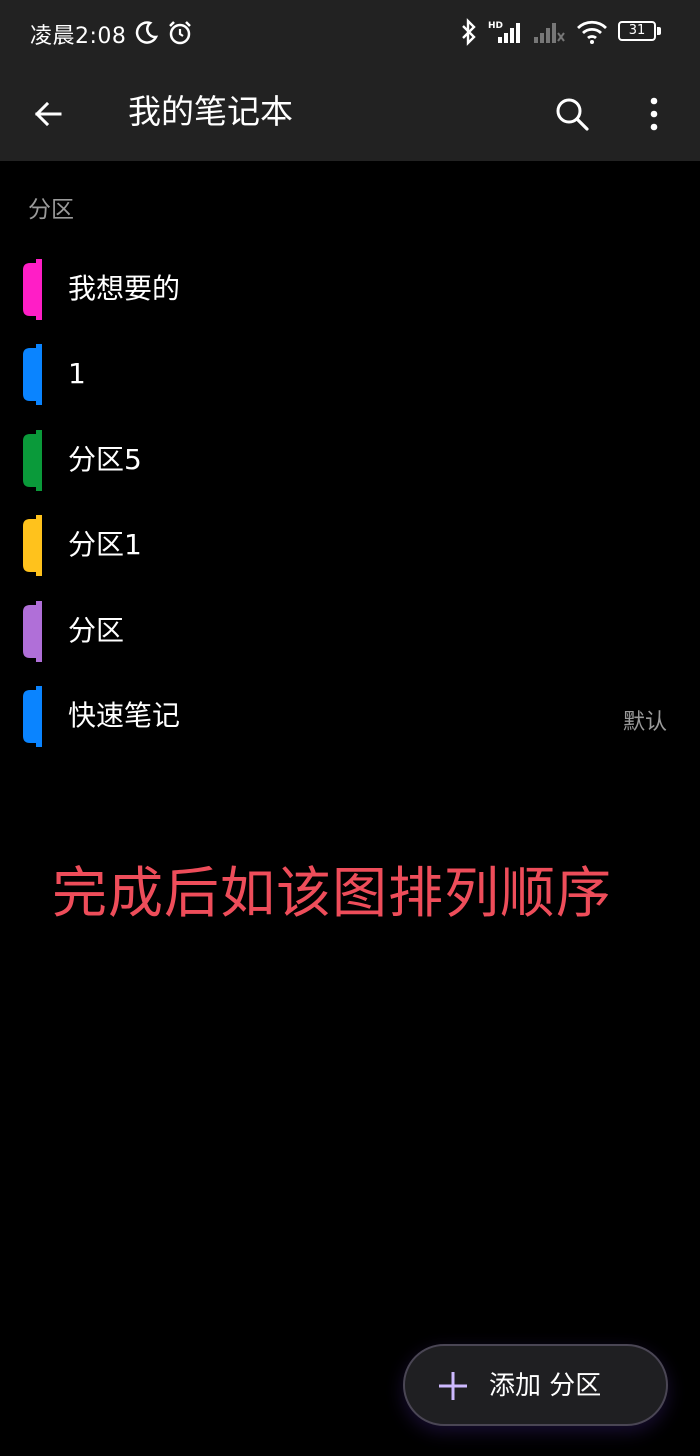 The height and width of the screenshot is (1456, 700). Describe the element at coordinates (124, 715) in the screenshot. I see `section-label: 快速笔记` at that location.